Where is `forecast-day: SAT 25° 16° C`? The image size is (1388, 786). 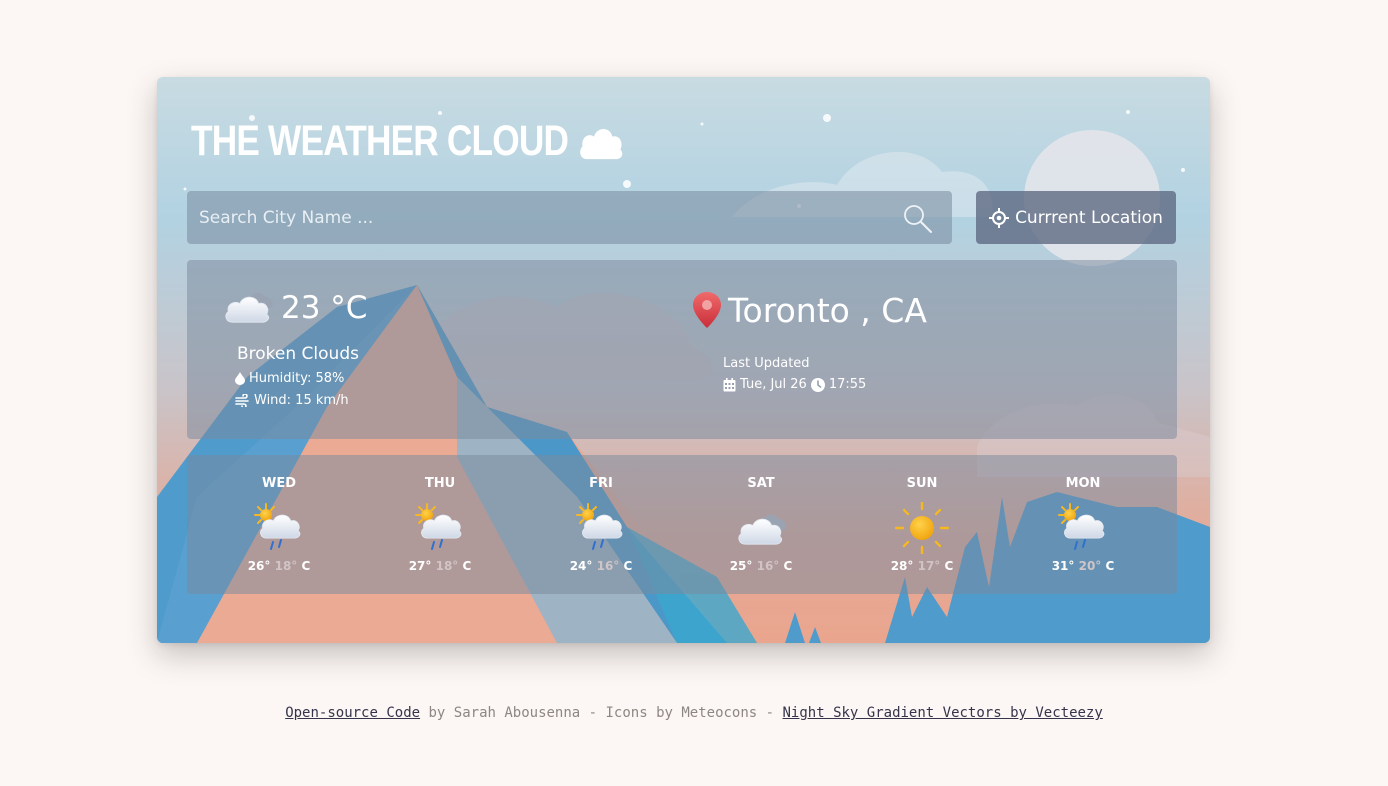
forecast-day: SAT 25° 16° C is located at coordinates (761, 524).